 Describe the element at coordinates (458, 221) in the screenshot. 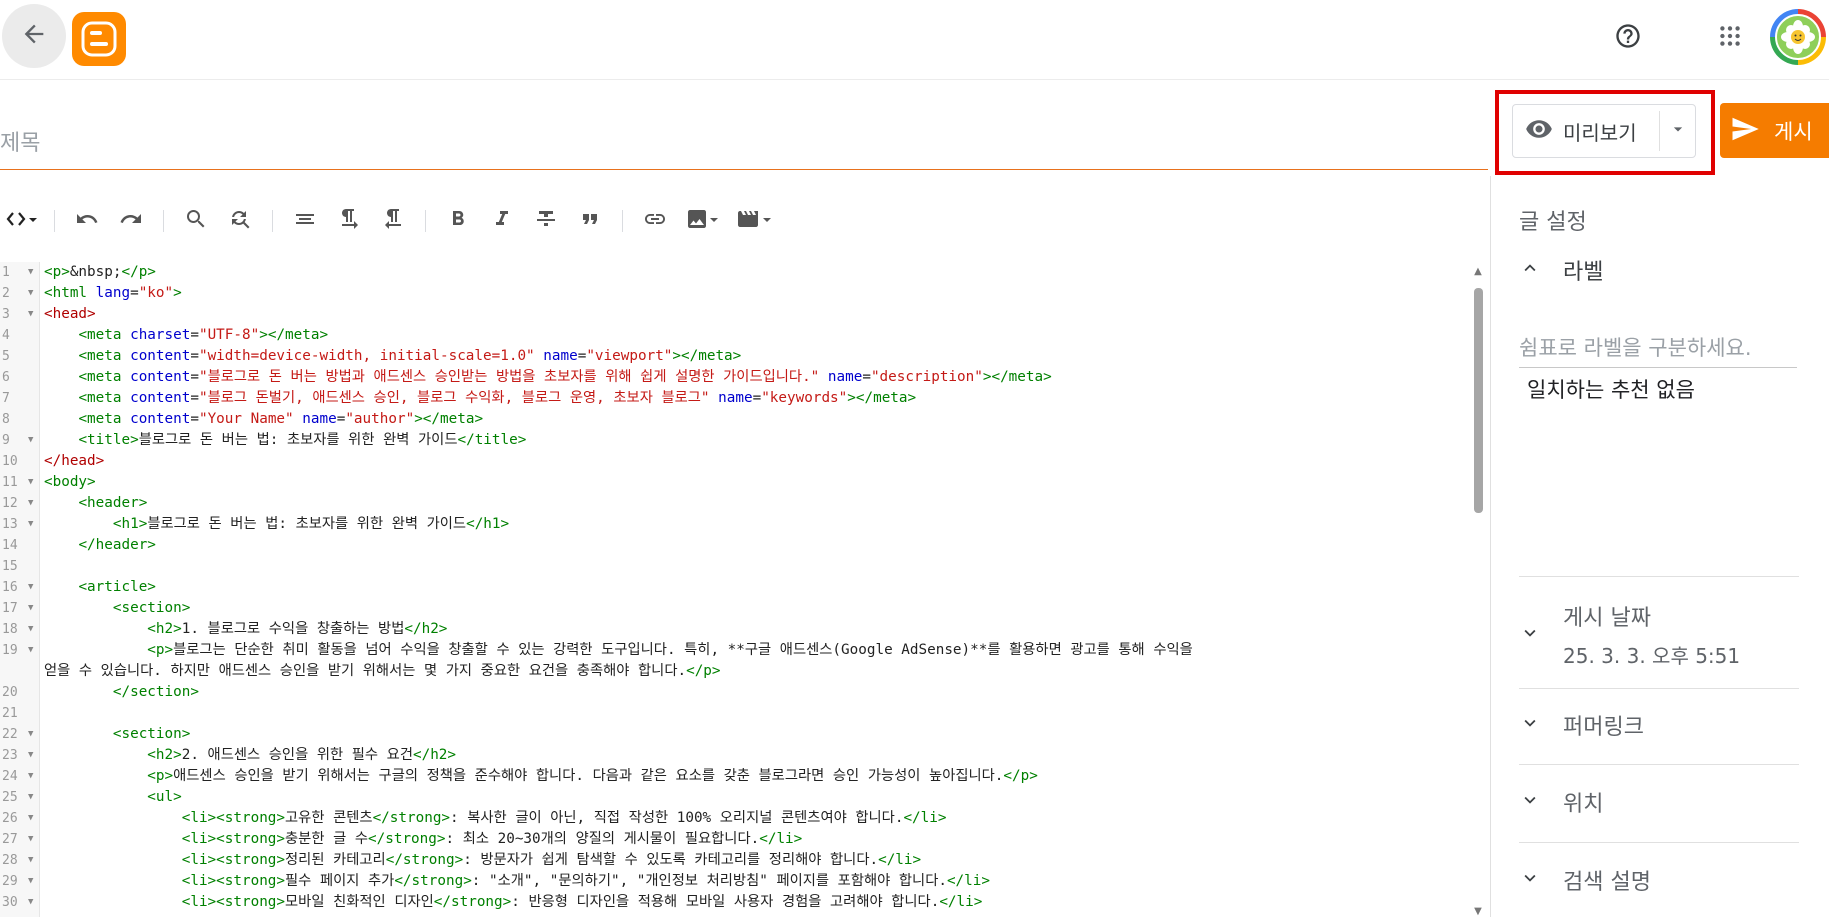

I see `bold-button` at that location.